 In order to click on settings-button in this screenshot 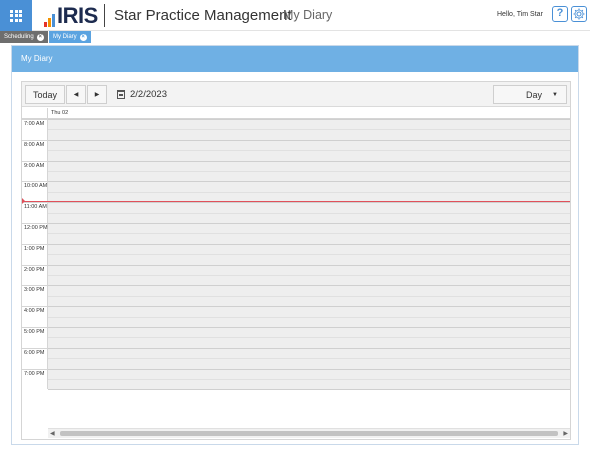, I will do `click(579, 14)`.